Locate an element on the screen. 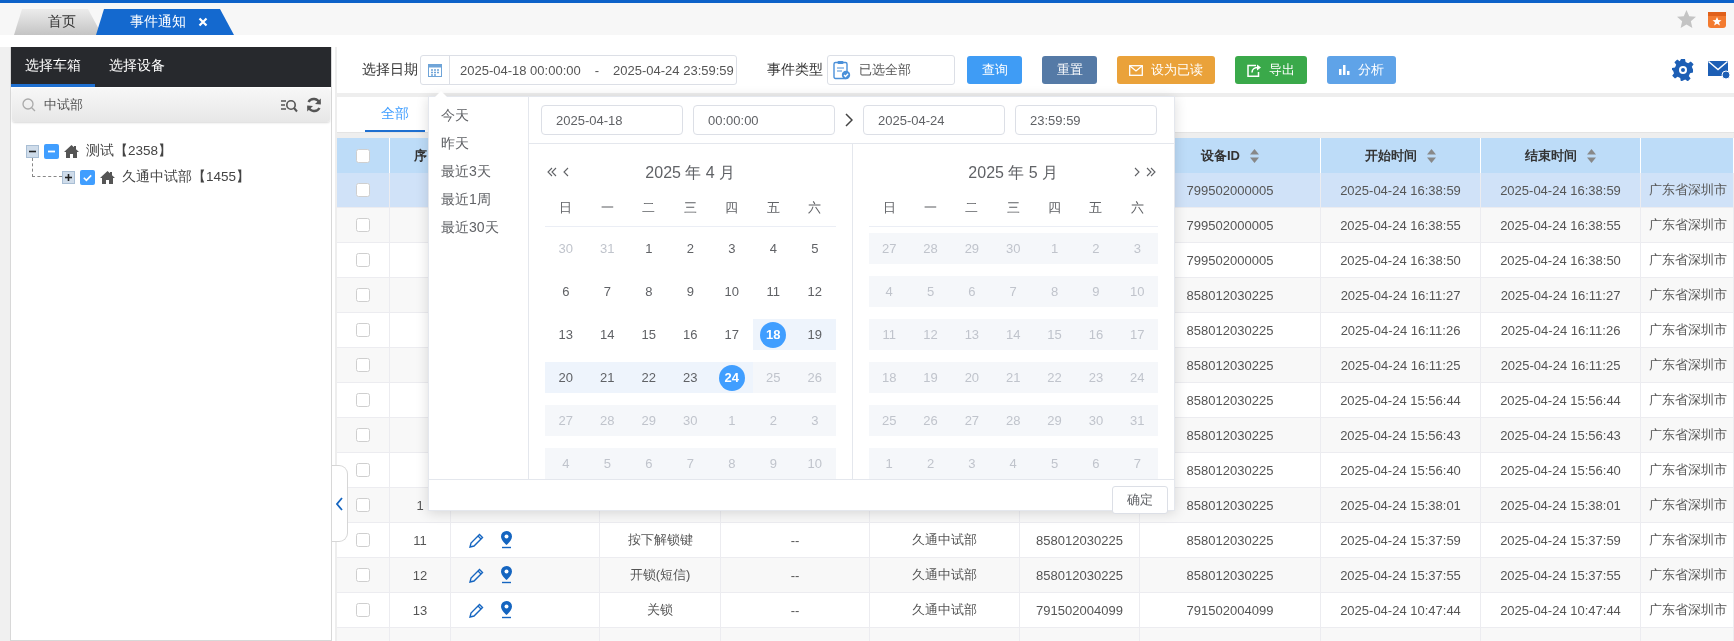 The width and height of the screenshot is (1734, 641). table-cell: 关锁 is located at coordinates (660, 610).